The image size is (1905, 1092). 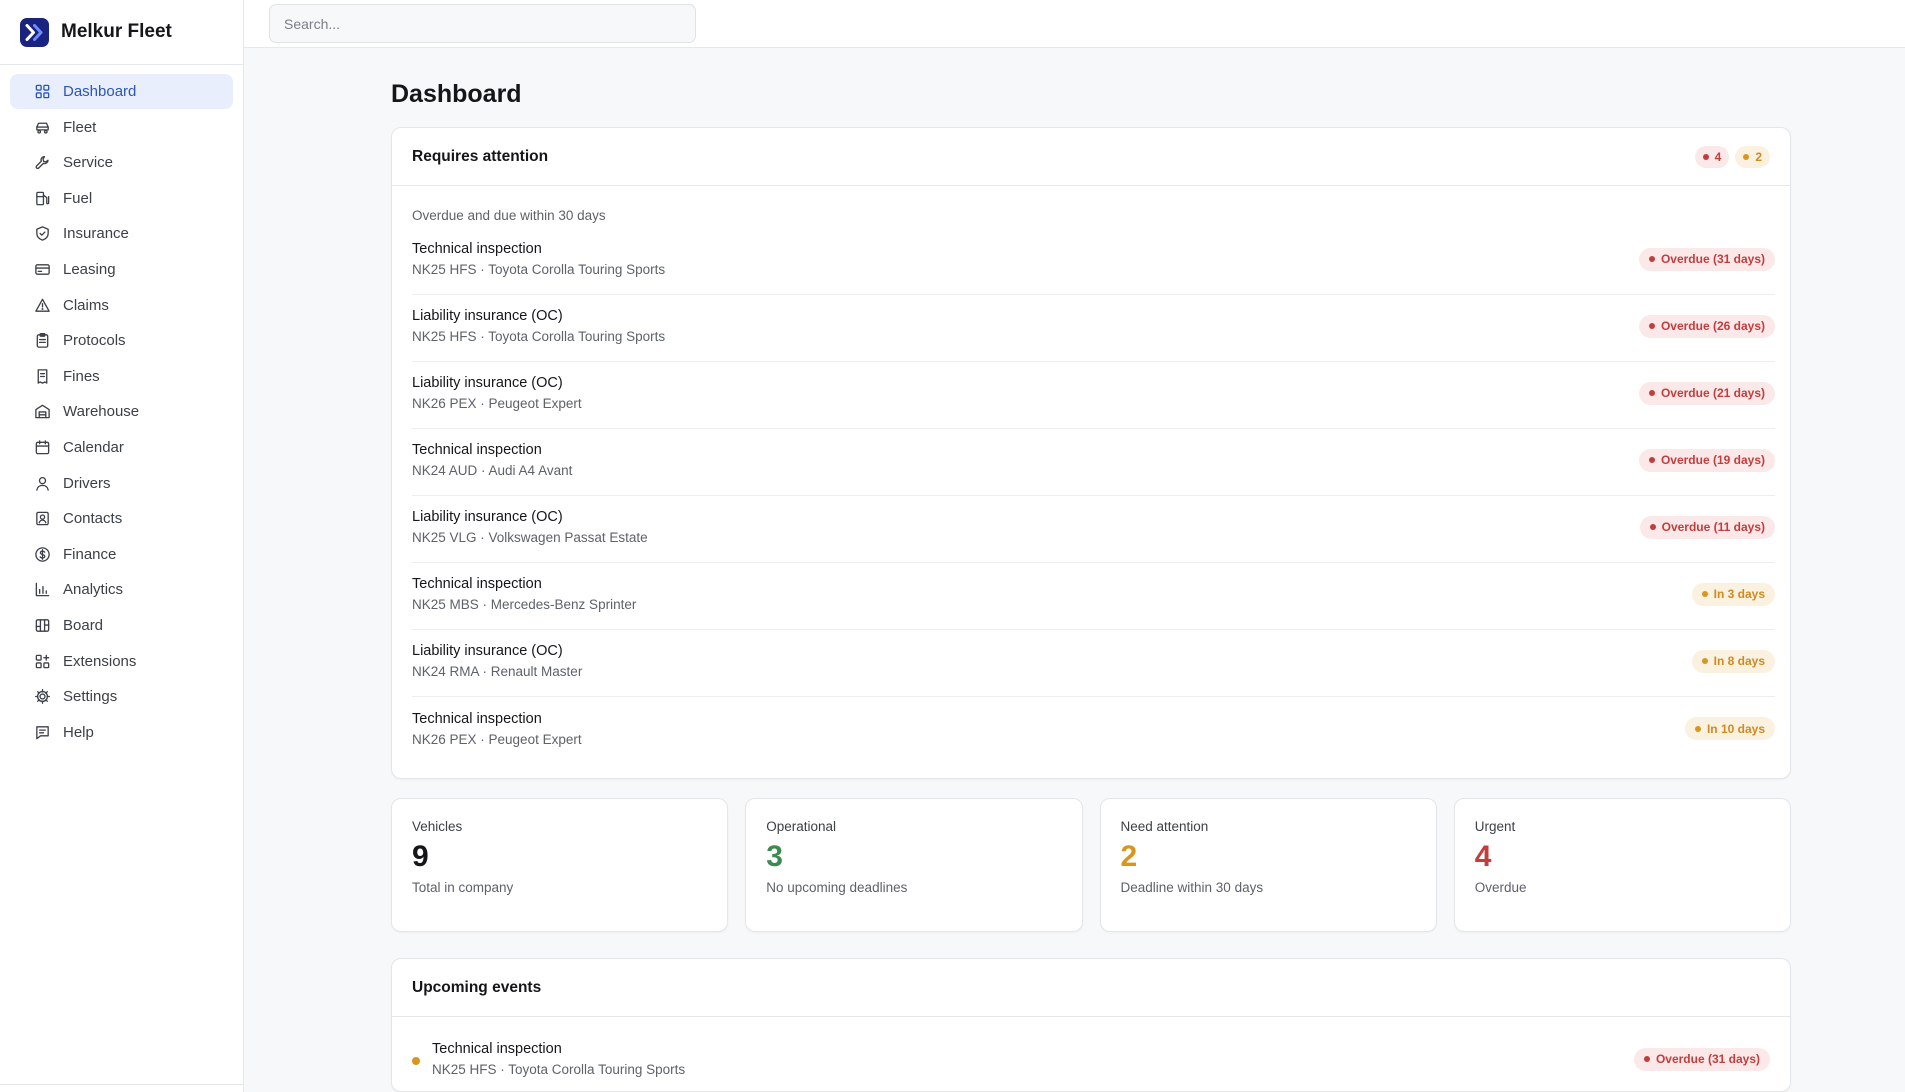 What do you see at coordinates (42, 163) in the screenshot?
I see `wrench-icon` at bounding box center [42, 163].